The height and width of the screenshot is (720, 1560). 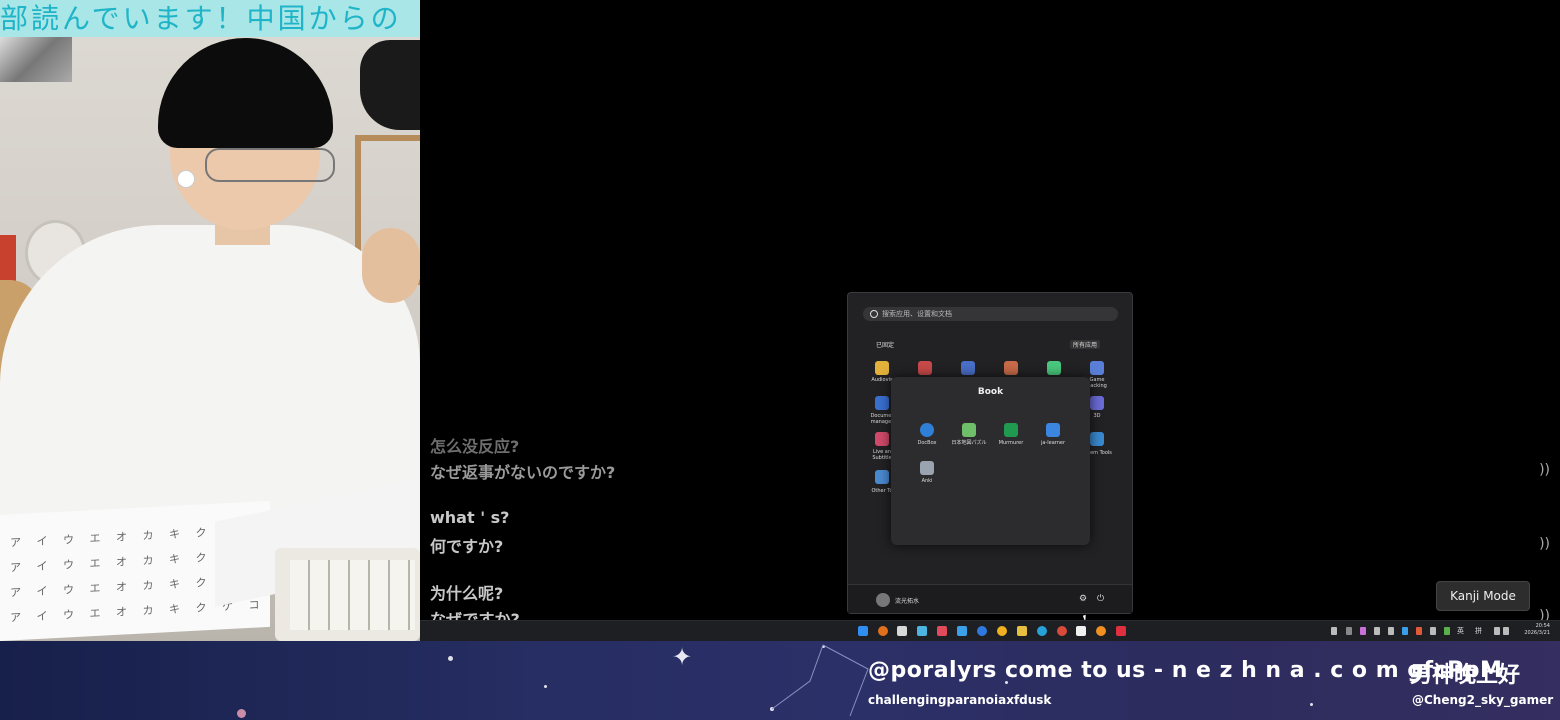 I want to click on docbox-icon, so click(x=927, y=430).